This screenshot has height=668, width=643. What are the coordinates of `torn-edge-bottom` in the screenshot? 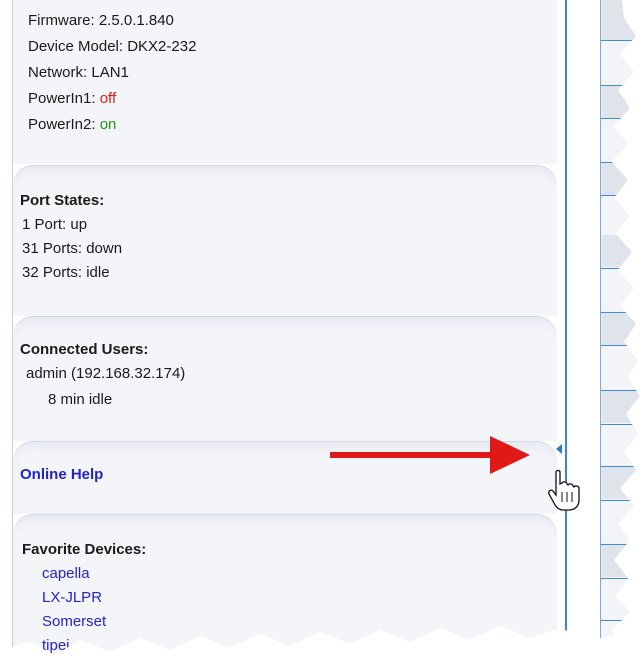 It's located at (321, 647).